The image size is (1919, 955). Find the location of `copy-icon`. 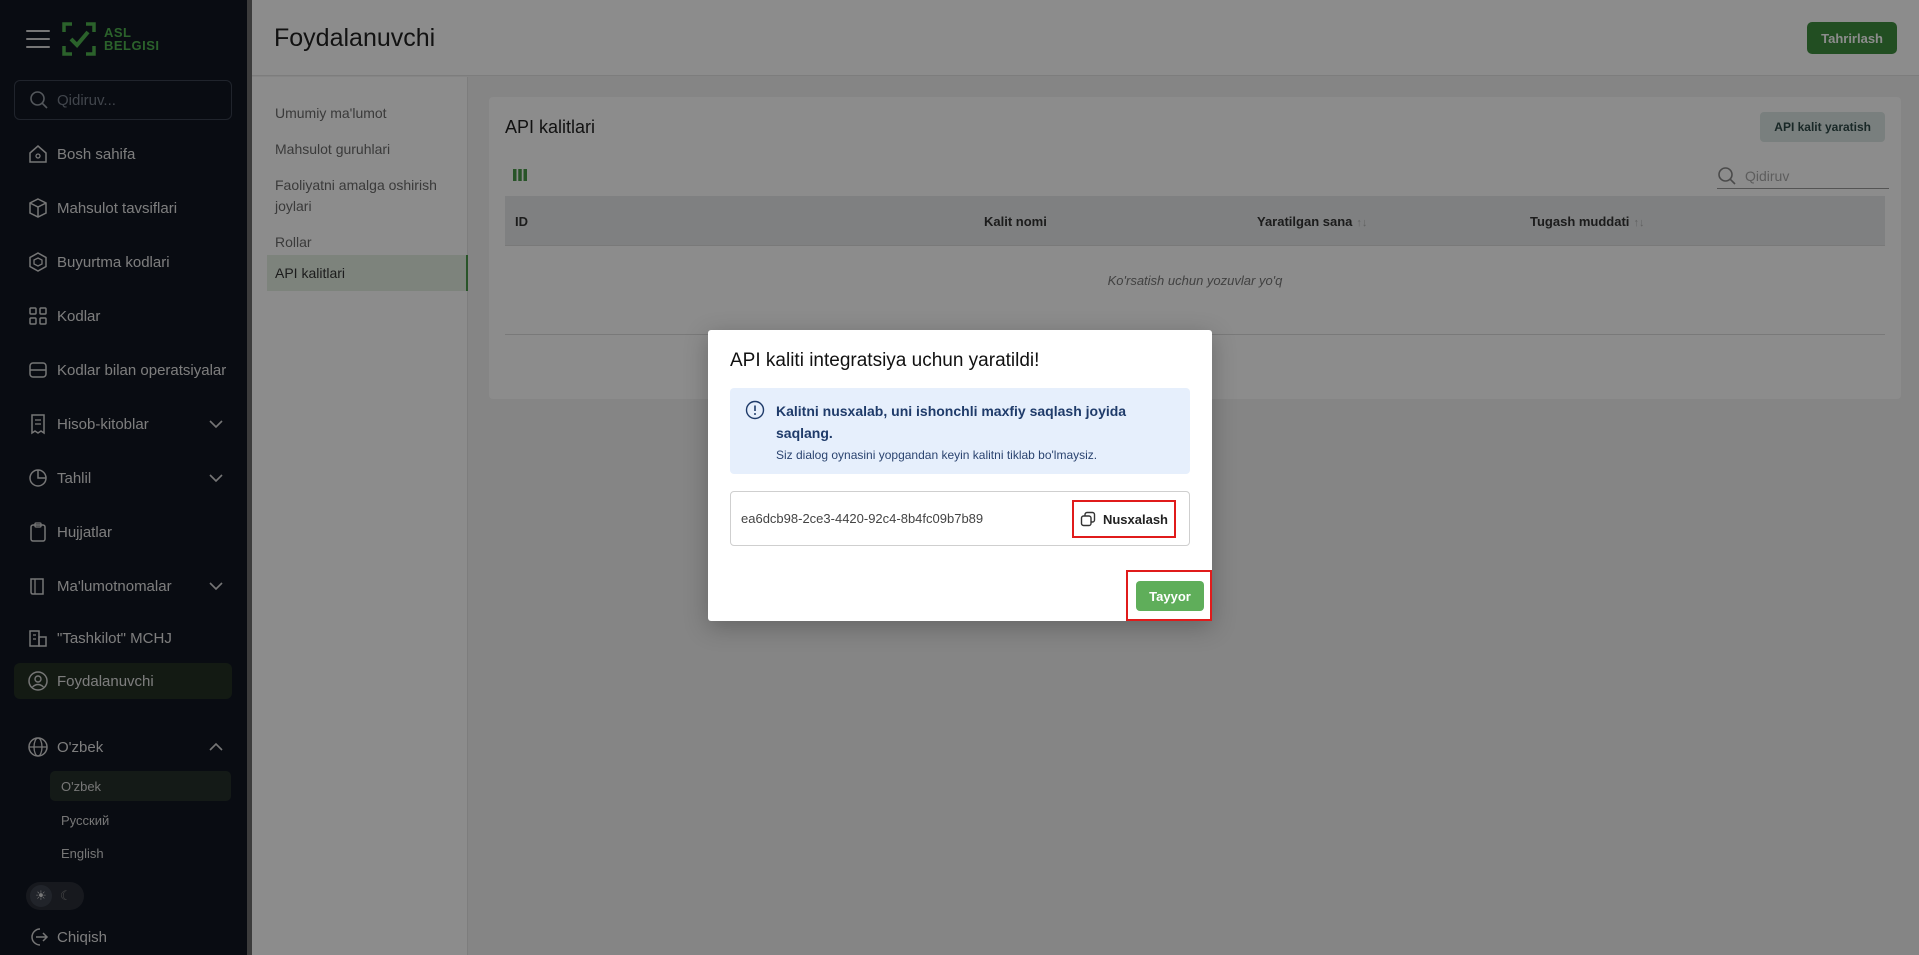

copy-icon is located at coordinates (1088, 519).